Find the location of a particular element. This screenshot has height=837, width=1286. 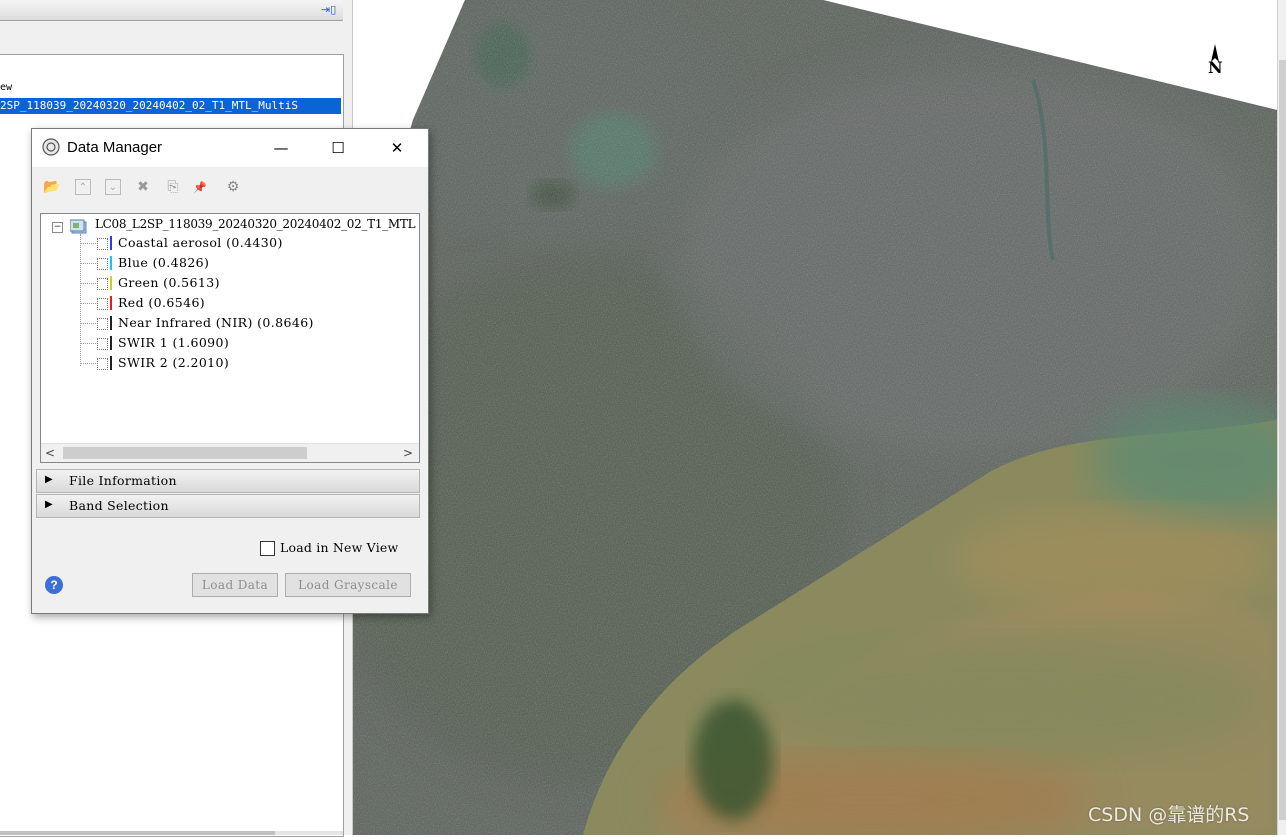

collapse-all-icon: ⌃ is located at coordinates (83, 187).